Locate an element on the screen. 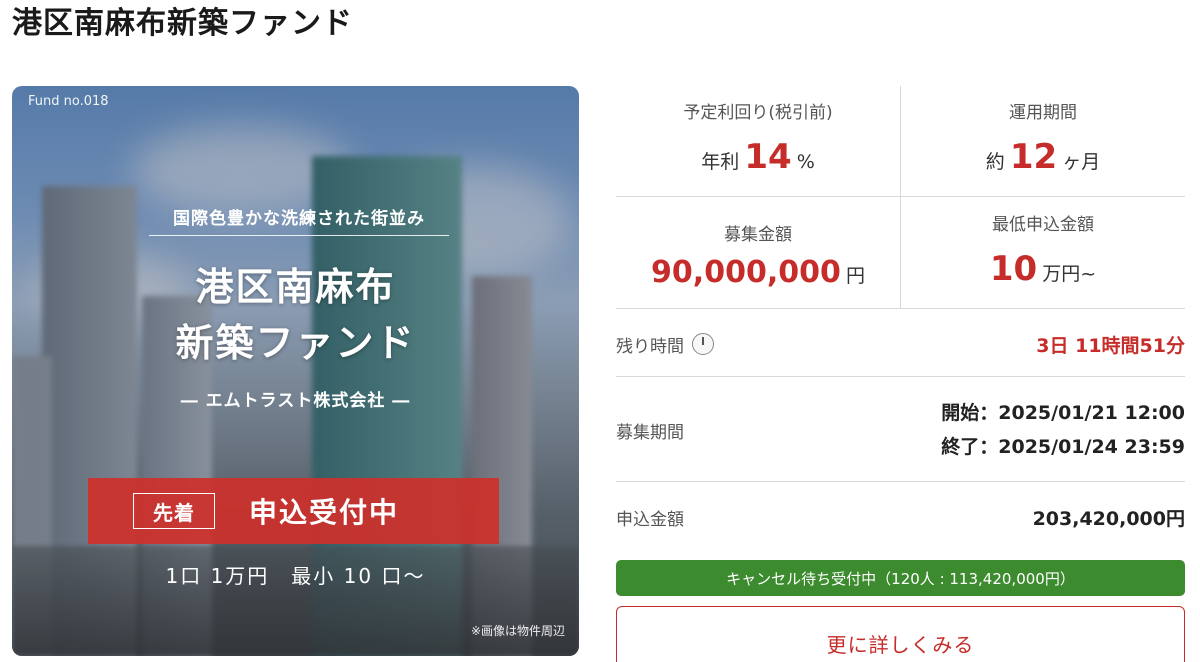 This screenshot has width=1200, height=662. stat-yield-label: 予定利回り(税引前) is located at coordinates (758, 113).